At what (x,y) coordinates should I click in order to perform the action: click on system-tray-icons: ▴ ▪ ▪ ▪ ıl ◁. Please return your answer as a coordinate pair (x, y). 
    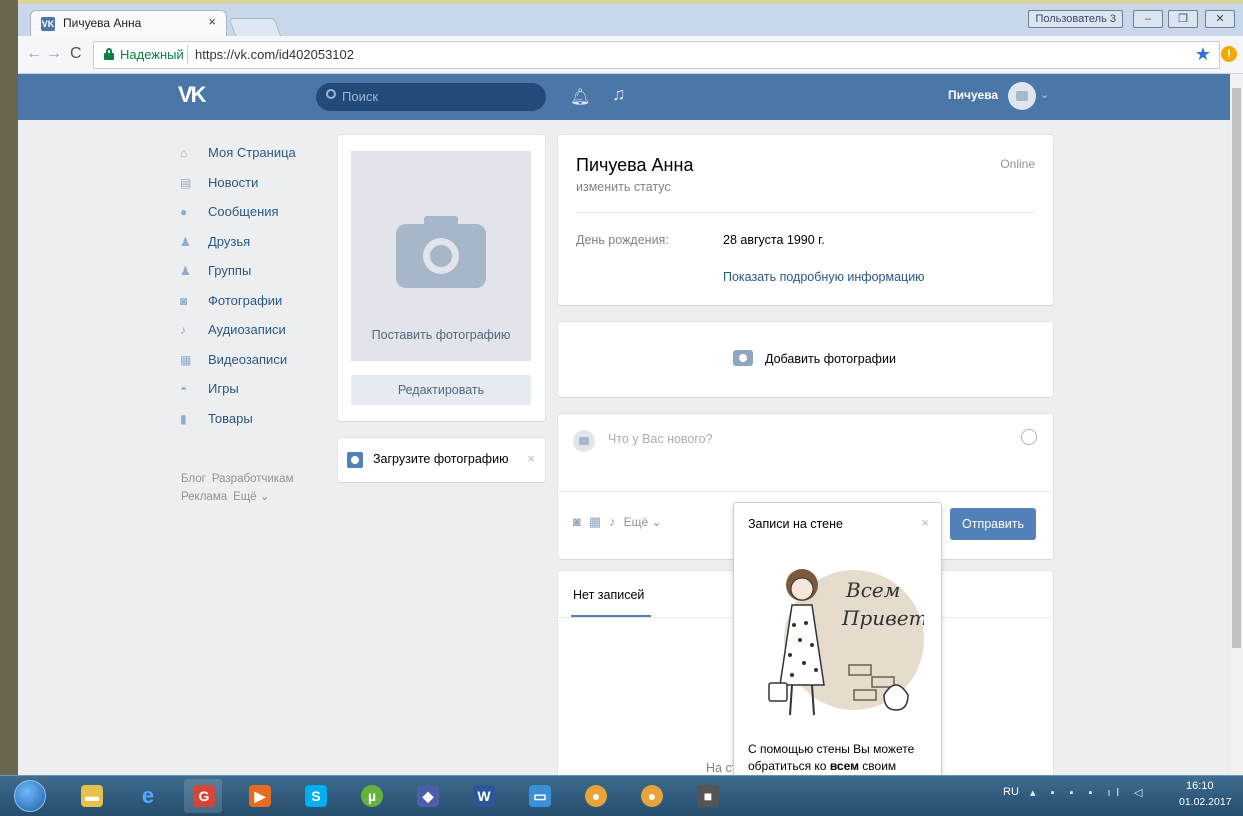
    Looking at the image, I should click on (1089, 792).